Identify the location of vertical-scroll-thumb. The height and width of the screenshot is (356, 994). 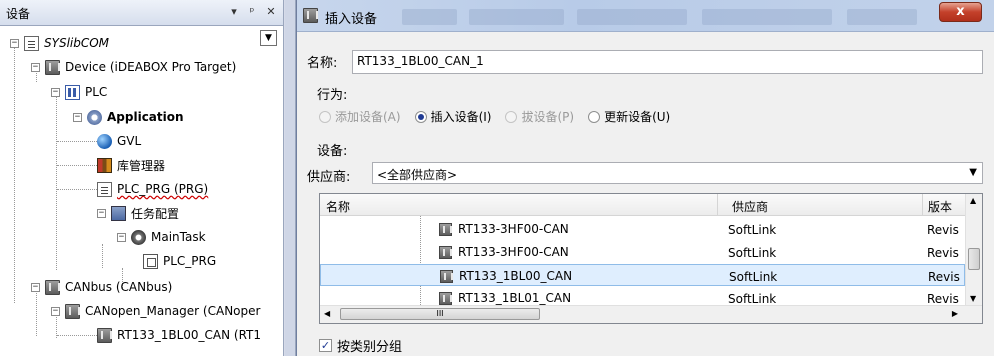
(974, 259).